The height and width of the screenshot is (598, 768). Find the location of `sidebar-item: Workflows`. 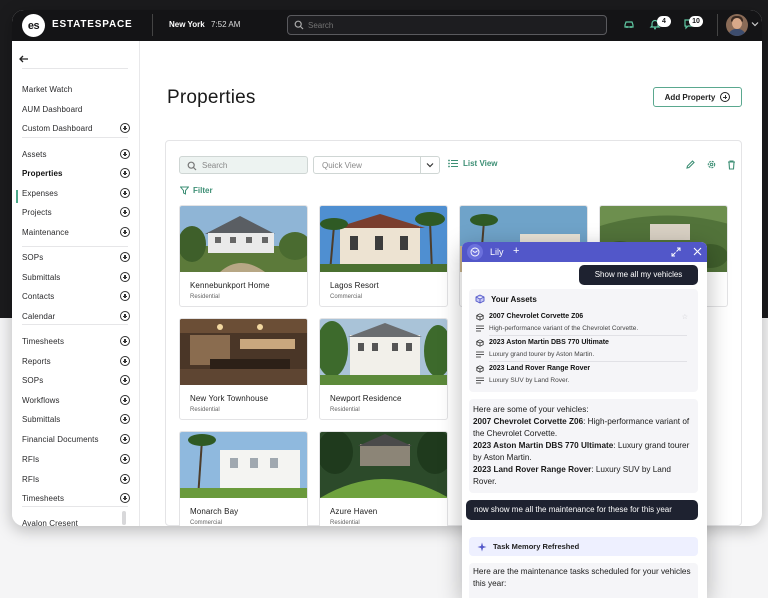

sidebar-item: Workflows is located at coordinates (76, 400).